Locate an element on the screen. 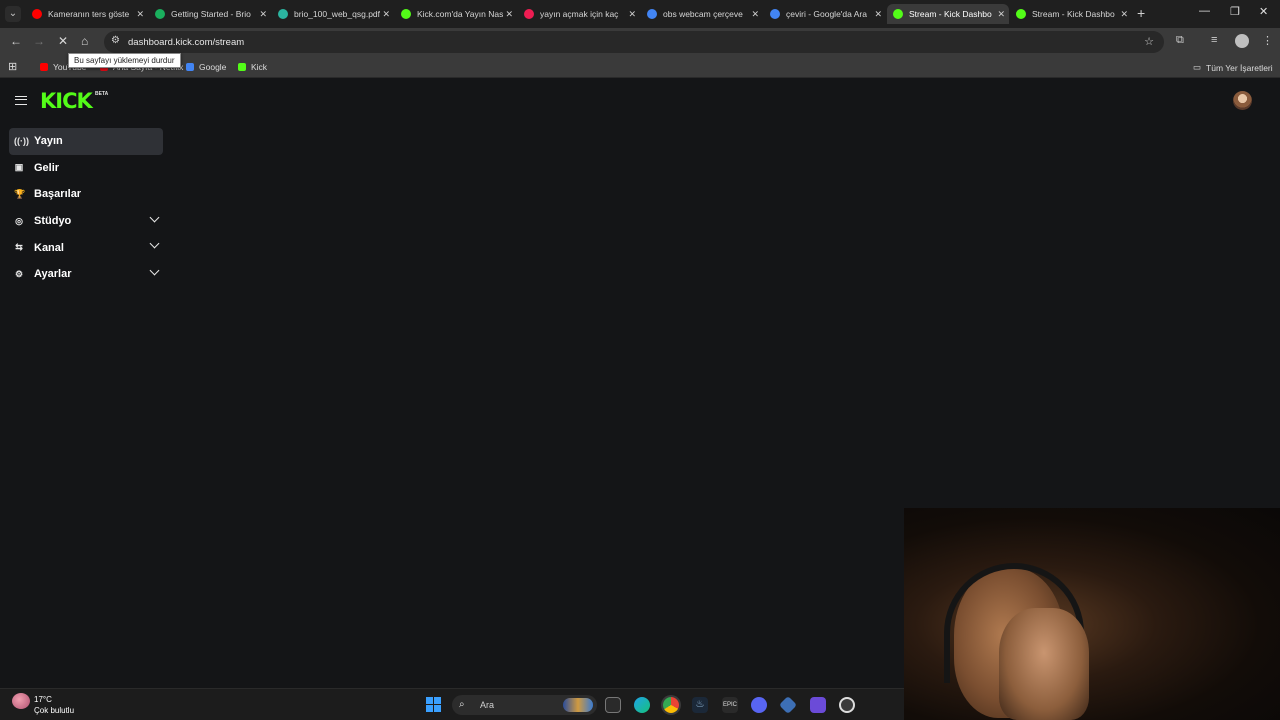 This screenshot has height=720, width=1280. sidebar-item-label: Kanal is located at coordinates (49, 247).